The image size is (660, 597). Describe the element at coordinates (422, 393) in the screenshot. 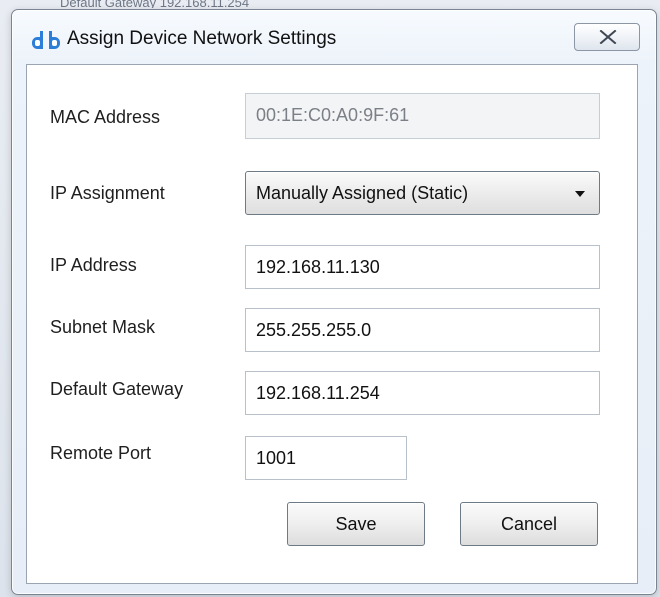

I see `default-gateway-field: 192.168.11.254` at that location.